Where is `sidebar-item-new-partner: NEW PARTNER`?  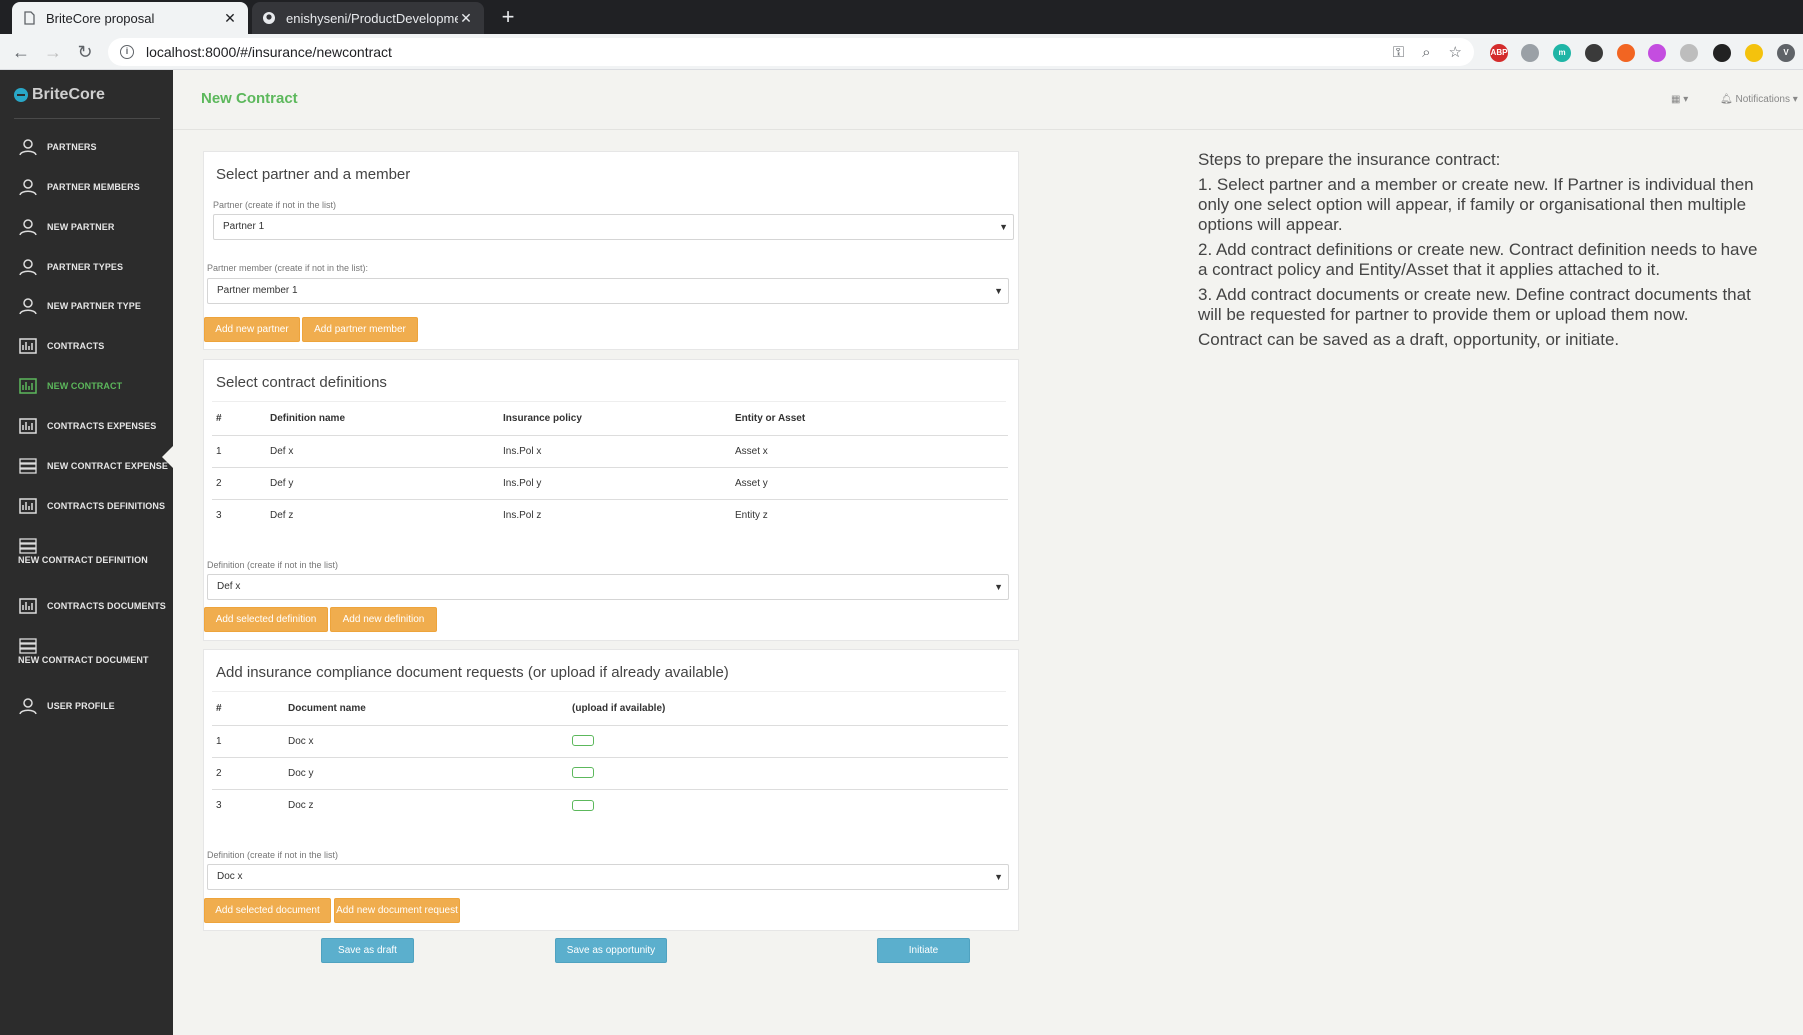 sidebar-item-new-partner: NEW PARTNER is located at coordinates (86, 228).